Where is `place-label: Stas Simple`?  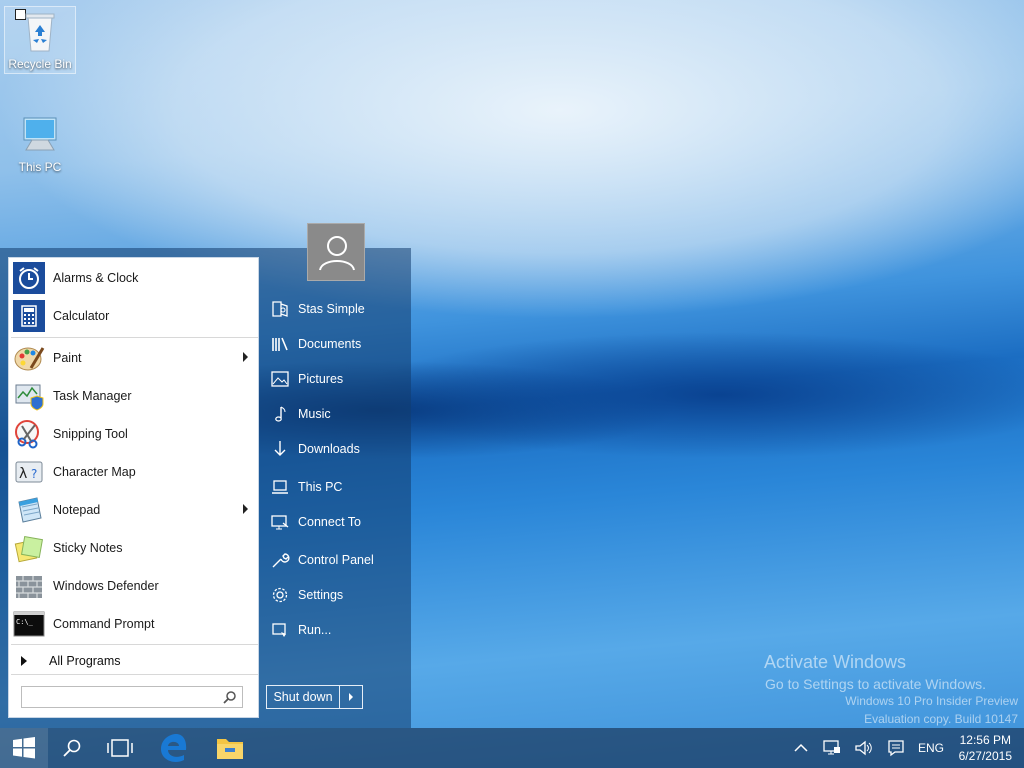
place-label: Stas Simple is located at coordinates (331, 309).